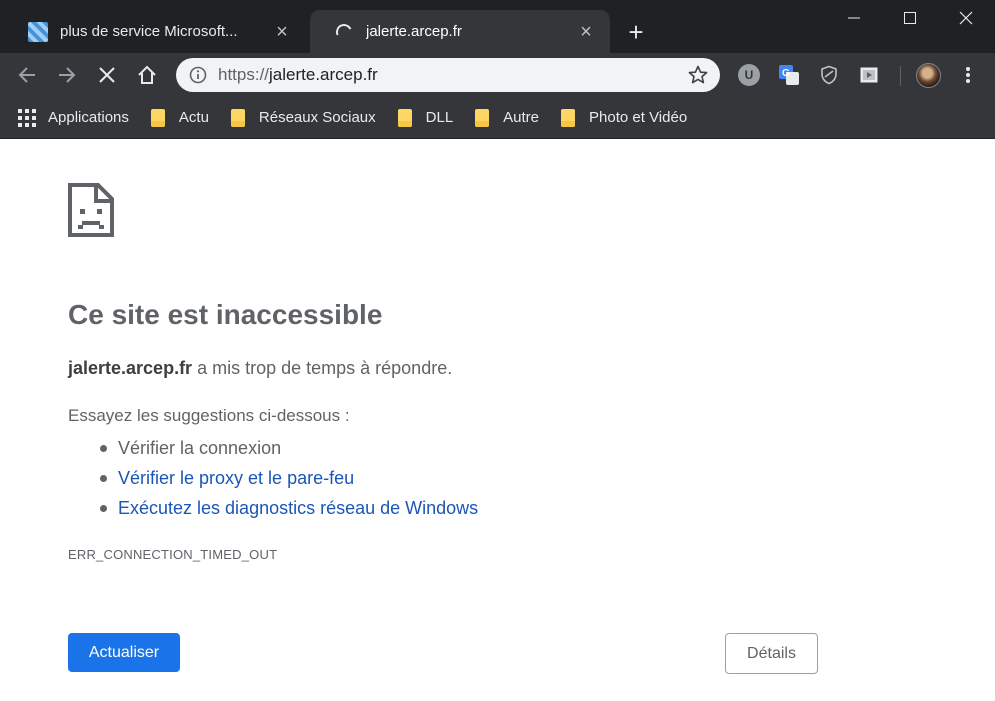  I want to click on tab-title: jalerte.arcep.fr, so click(414, 31).